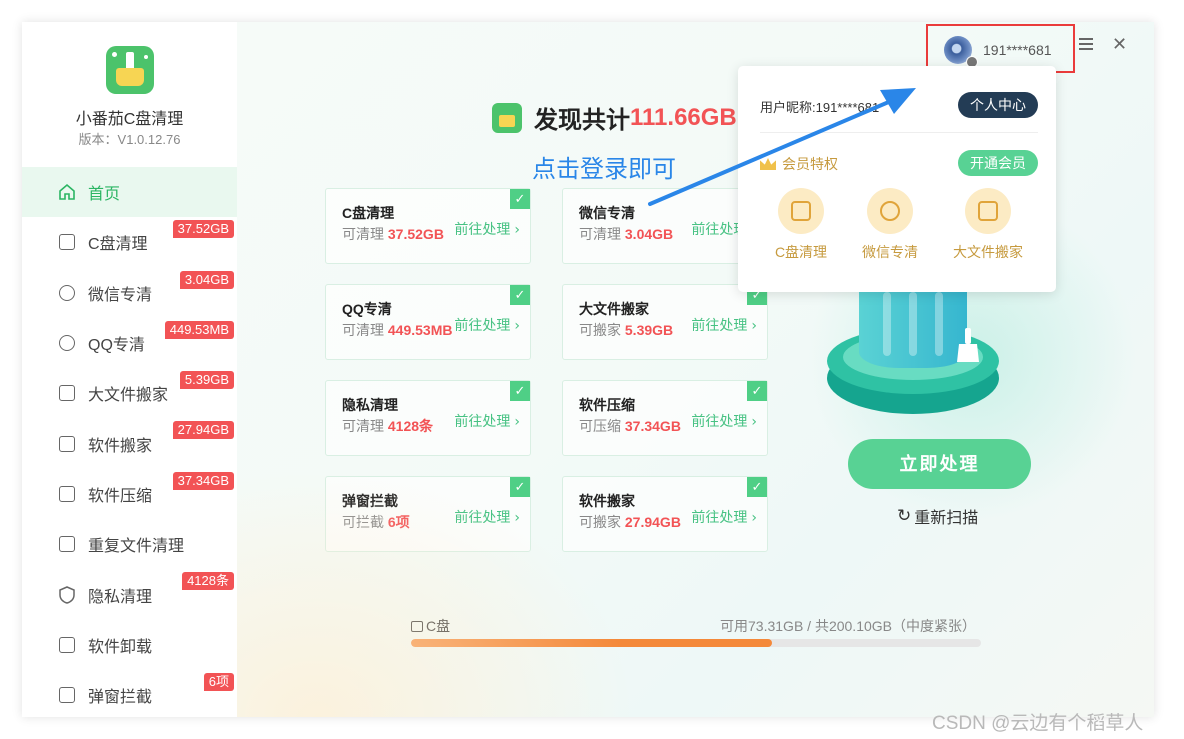 Image resolution: width=1184 pixels, height=739 pixels. Describe the element at coordinates (1038, 723) in the screenshot. I see `watermark: CSDN @云边有个稻草人` at that location.